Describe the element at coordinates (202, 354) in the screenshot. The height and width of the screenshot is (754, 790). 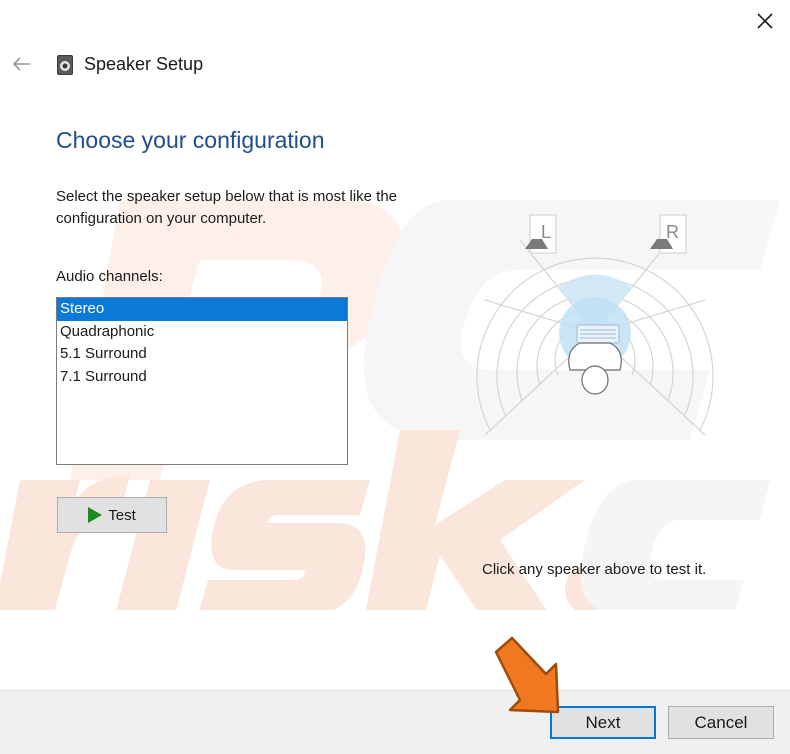
I see `channel-option-5-1-surround: 5.1 Surround` at that location.